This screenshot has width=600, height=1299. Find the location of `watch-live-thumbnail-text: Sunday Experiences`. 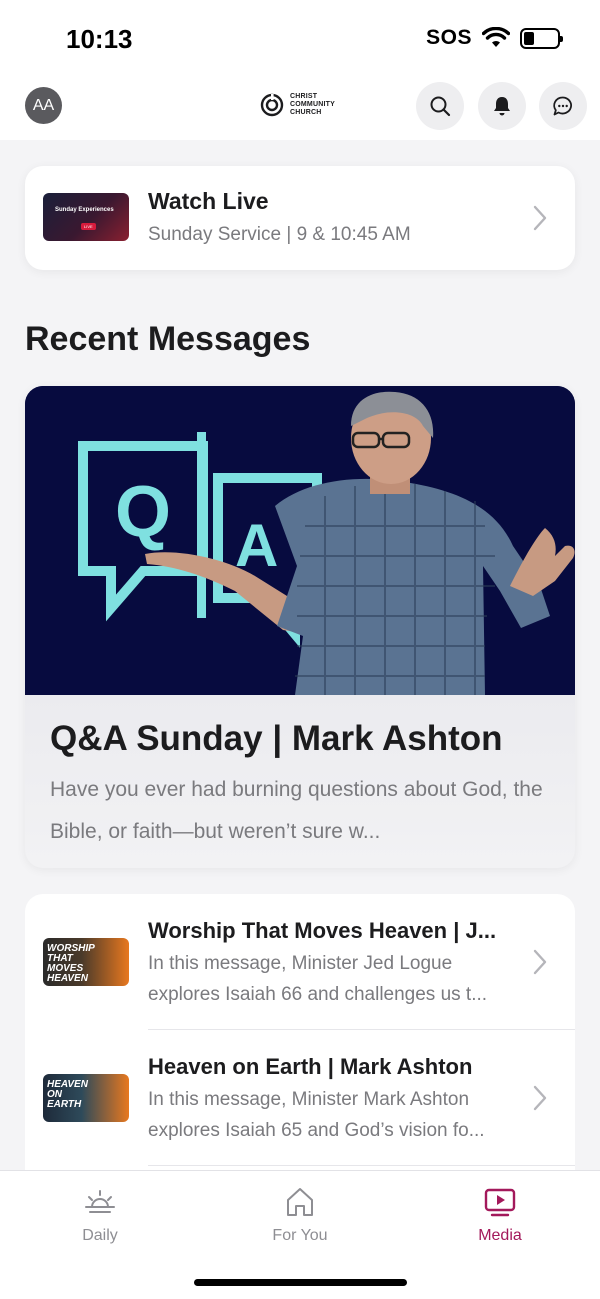

watch-live-thumbnail-text: Sunday Experiences is located at coordinates (84, 210).